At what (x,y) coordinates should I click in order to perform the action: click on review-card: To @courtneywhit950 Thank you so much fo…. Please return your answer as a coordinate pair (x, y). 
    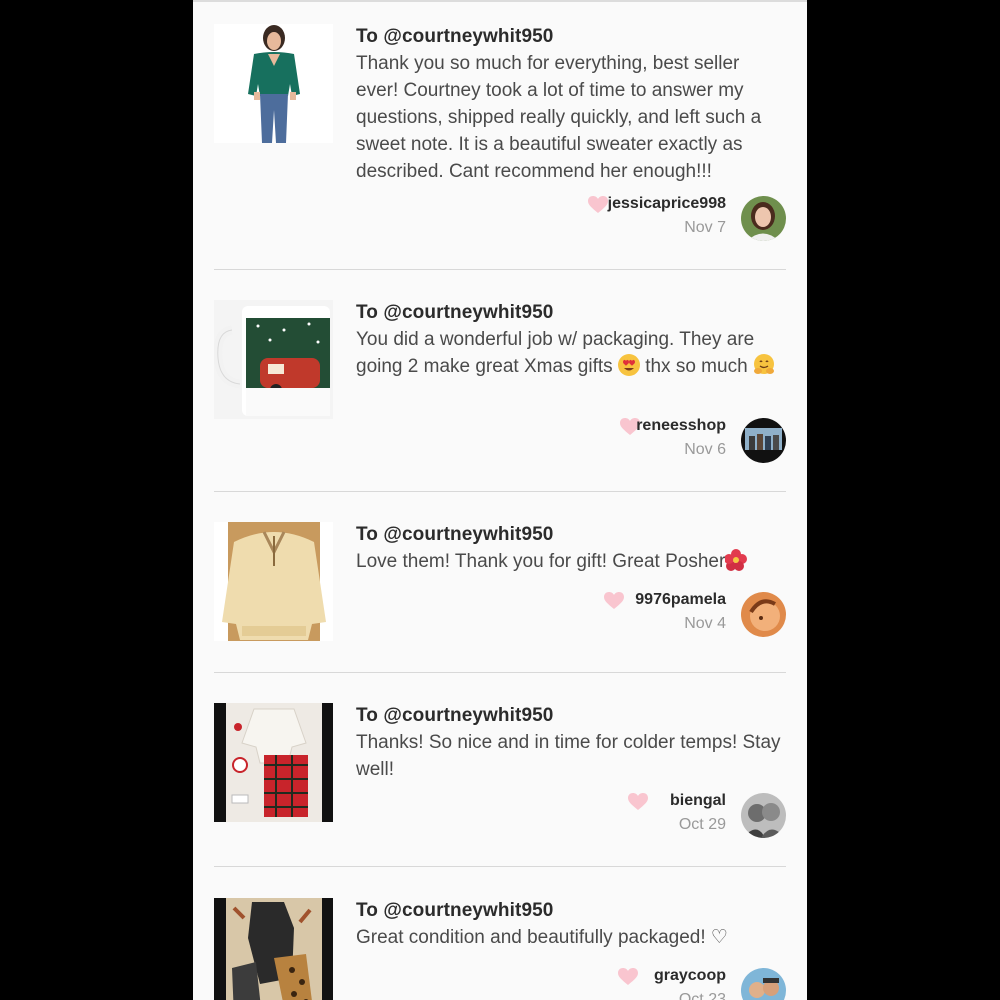
    Looking at the image, I should click on (500, 144).